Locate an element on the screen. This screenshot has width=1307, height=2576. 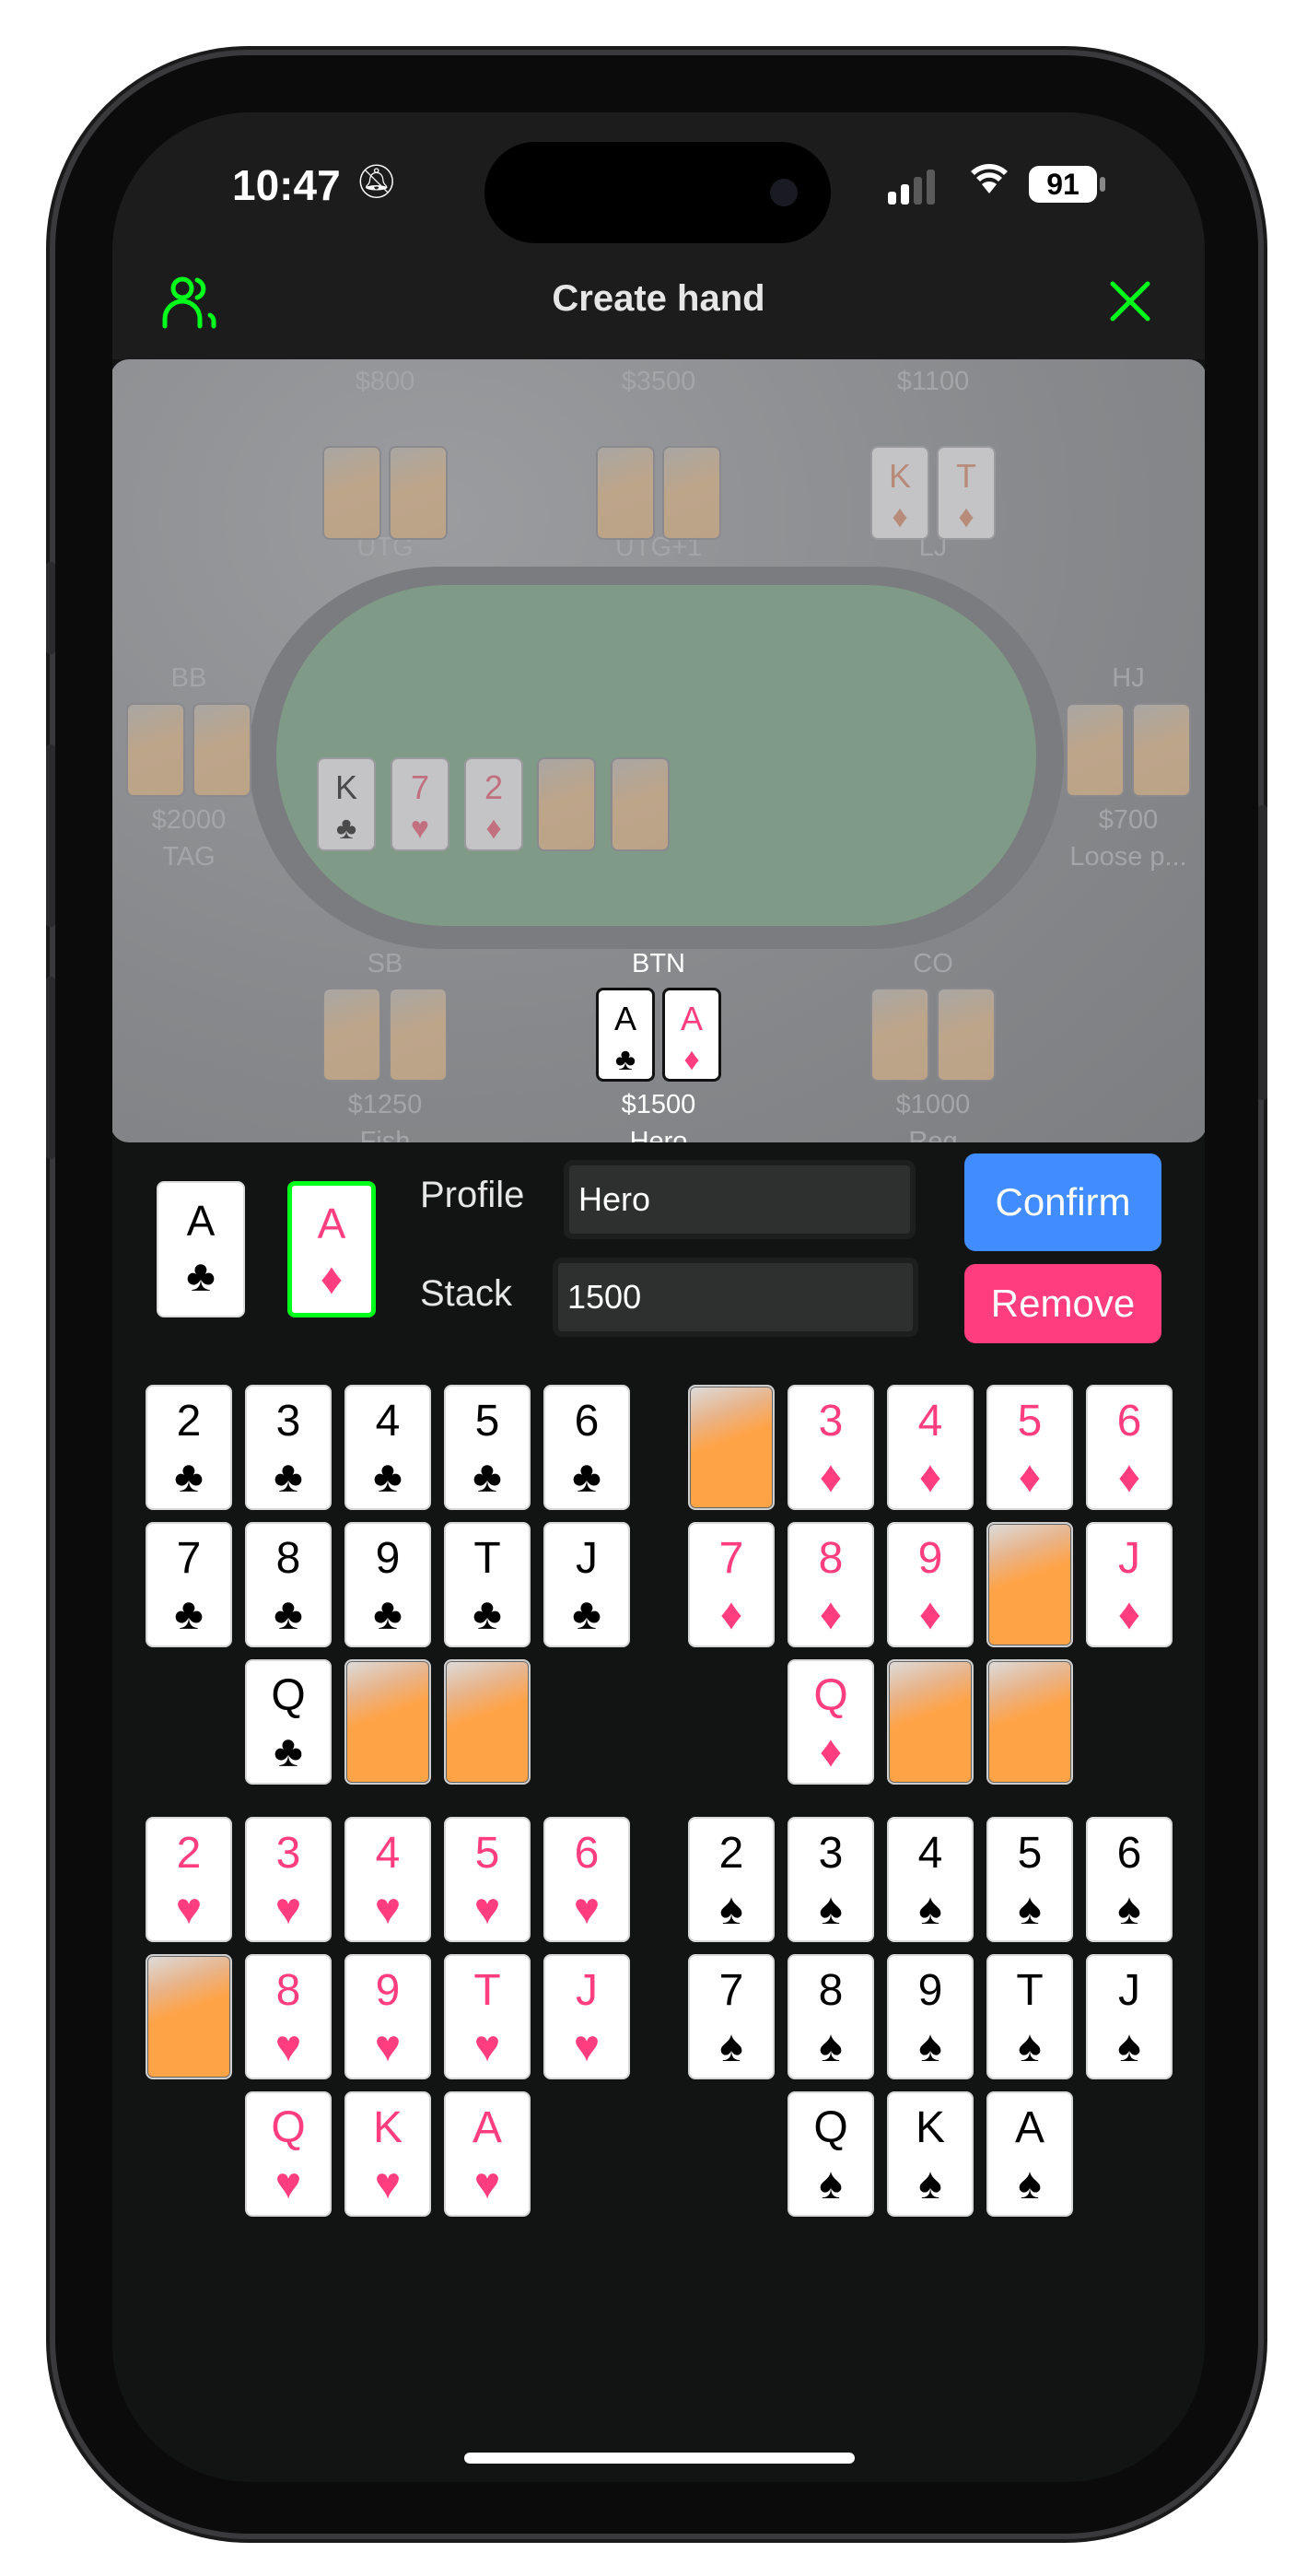
card-J-hearts: J ♥ is located at coordinates (586, 2016).